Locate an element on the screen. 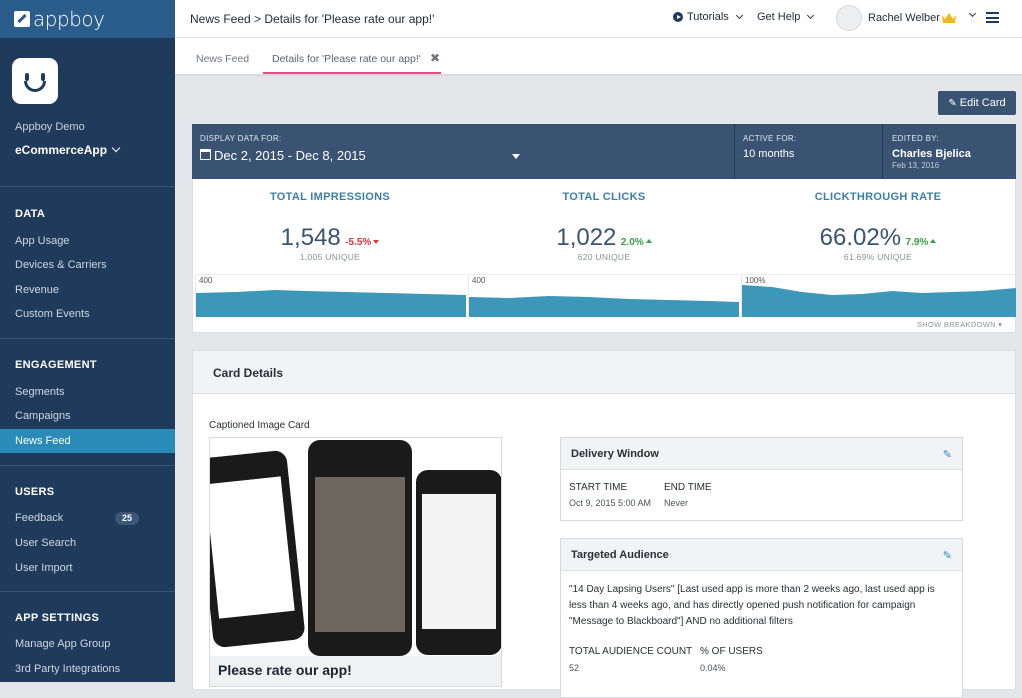  section-app-settings: APP SETTINGS is located at coordinates (57, 618).